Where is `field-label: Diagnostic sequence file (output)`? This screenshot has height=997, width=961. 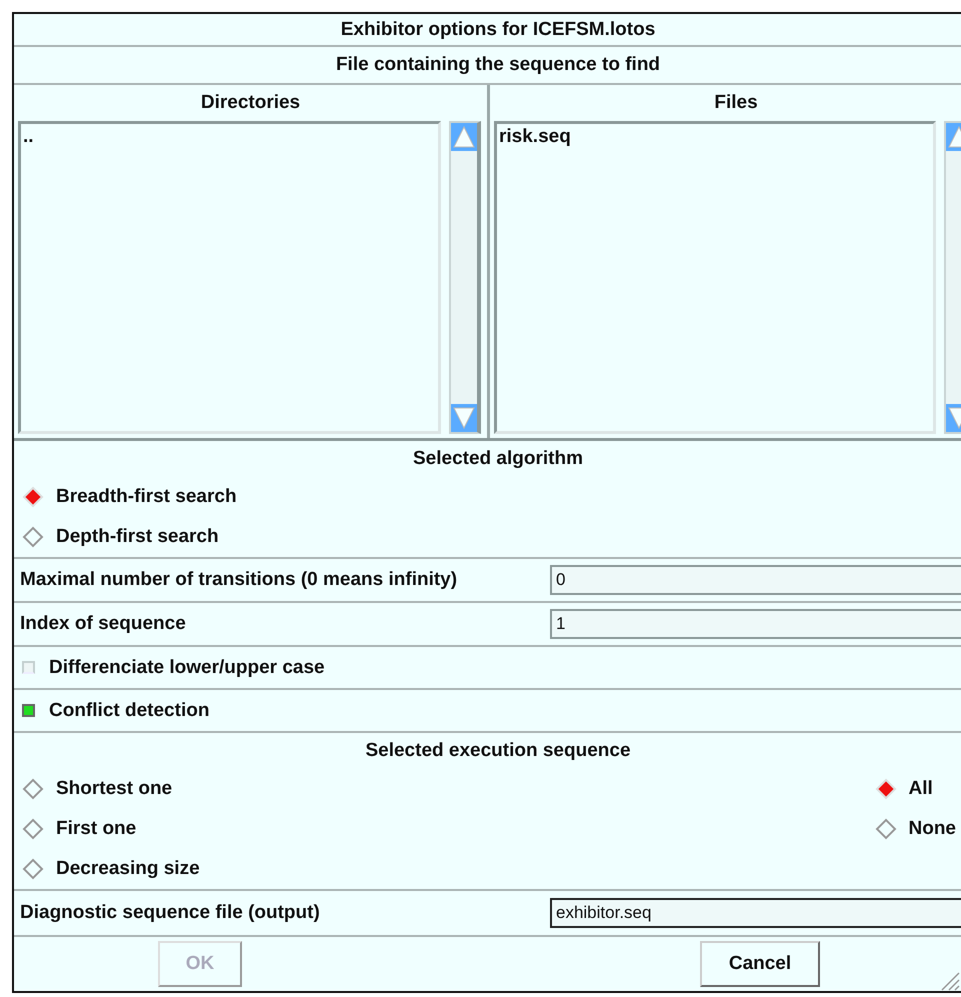 field-label: Diagnostic sequence file (output) is located at coordinates (170, 913).